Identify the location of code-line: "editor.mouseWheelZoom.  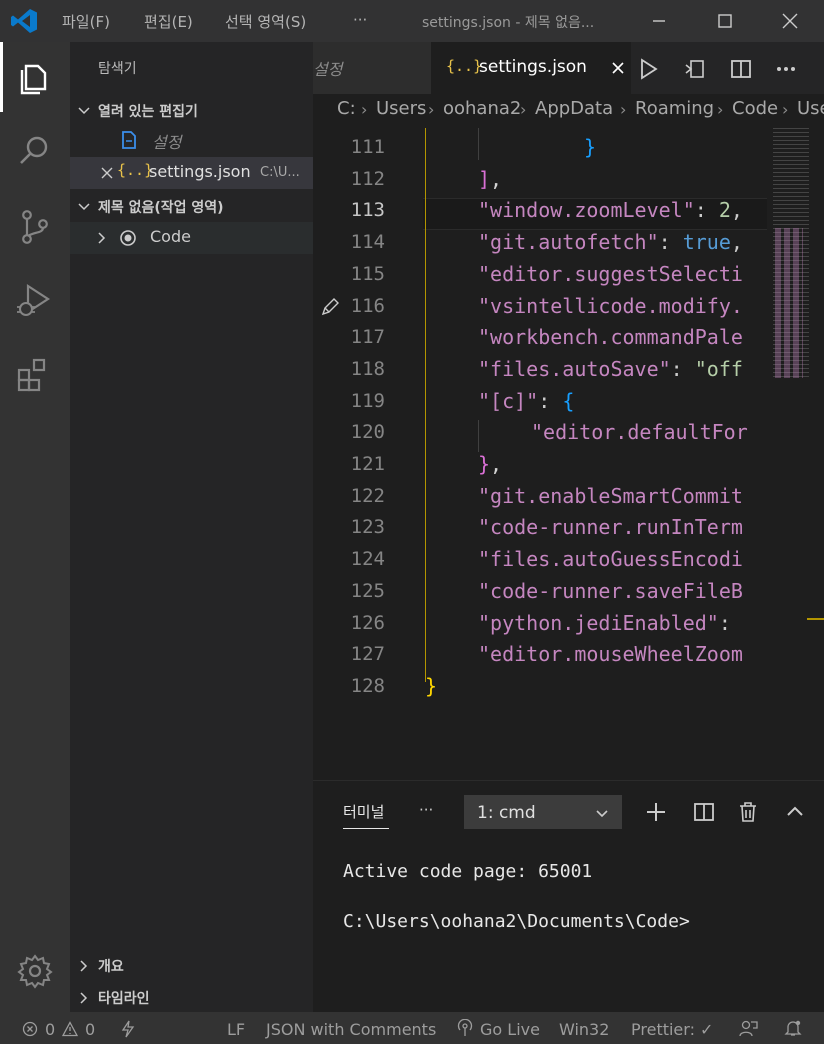
(596, 654).